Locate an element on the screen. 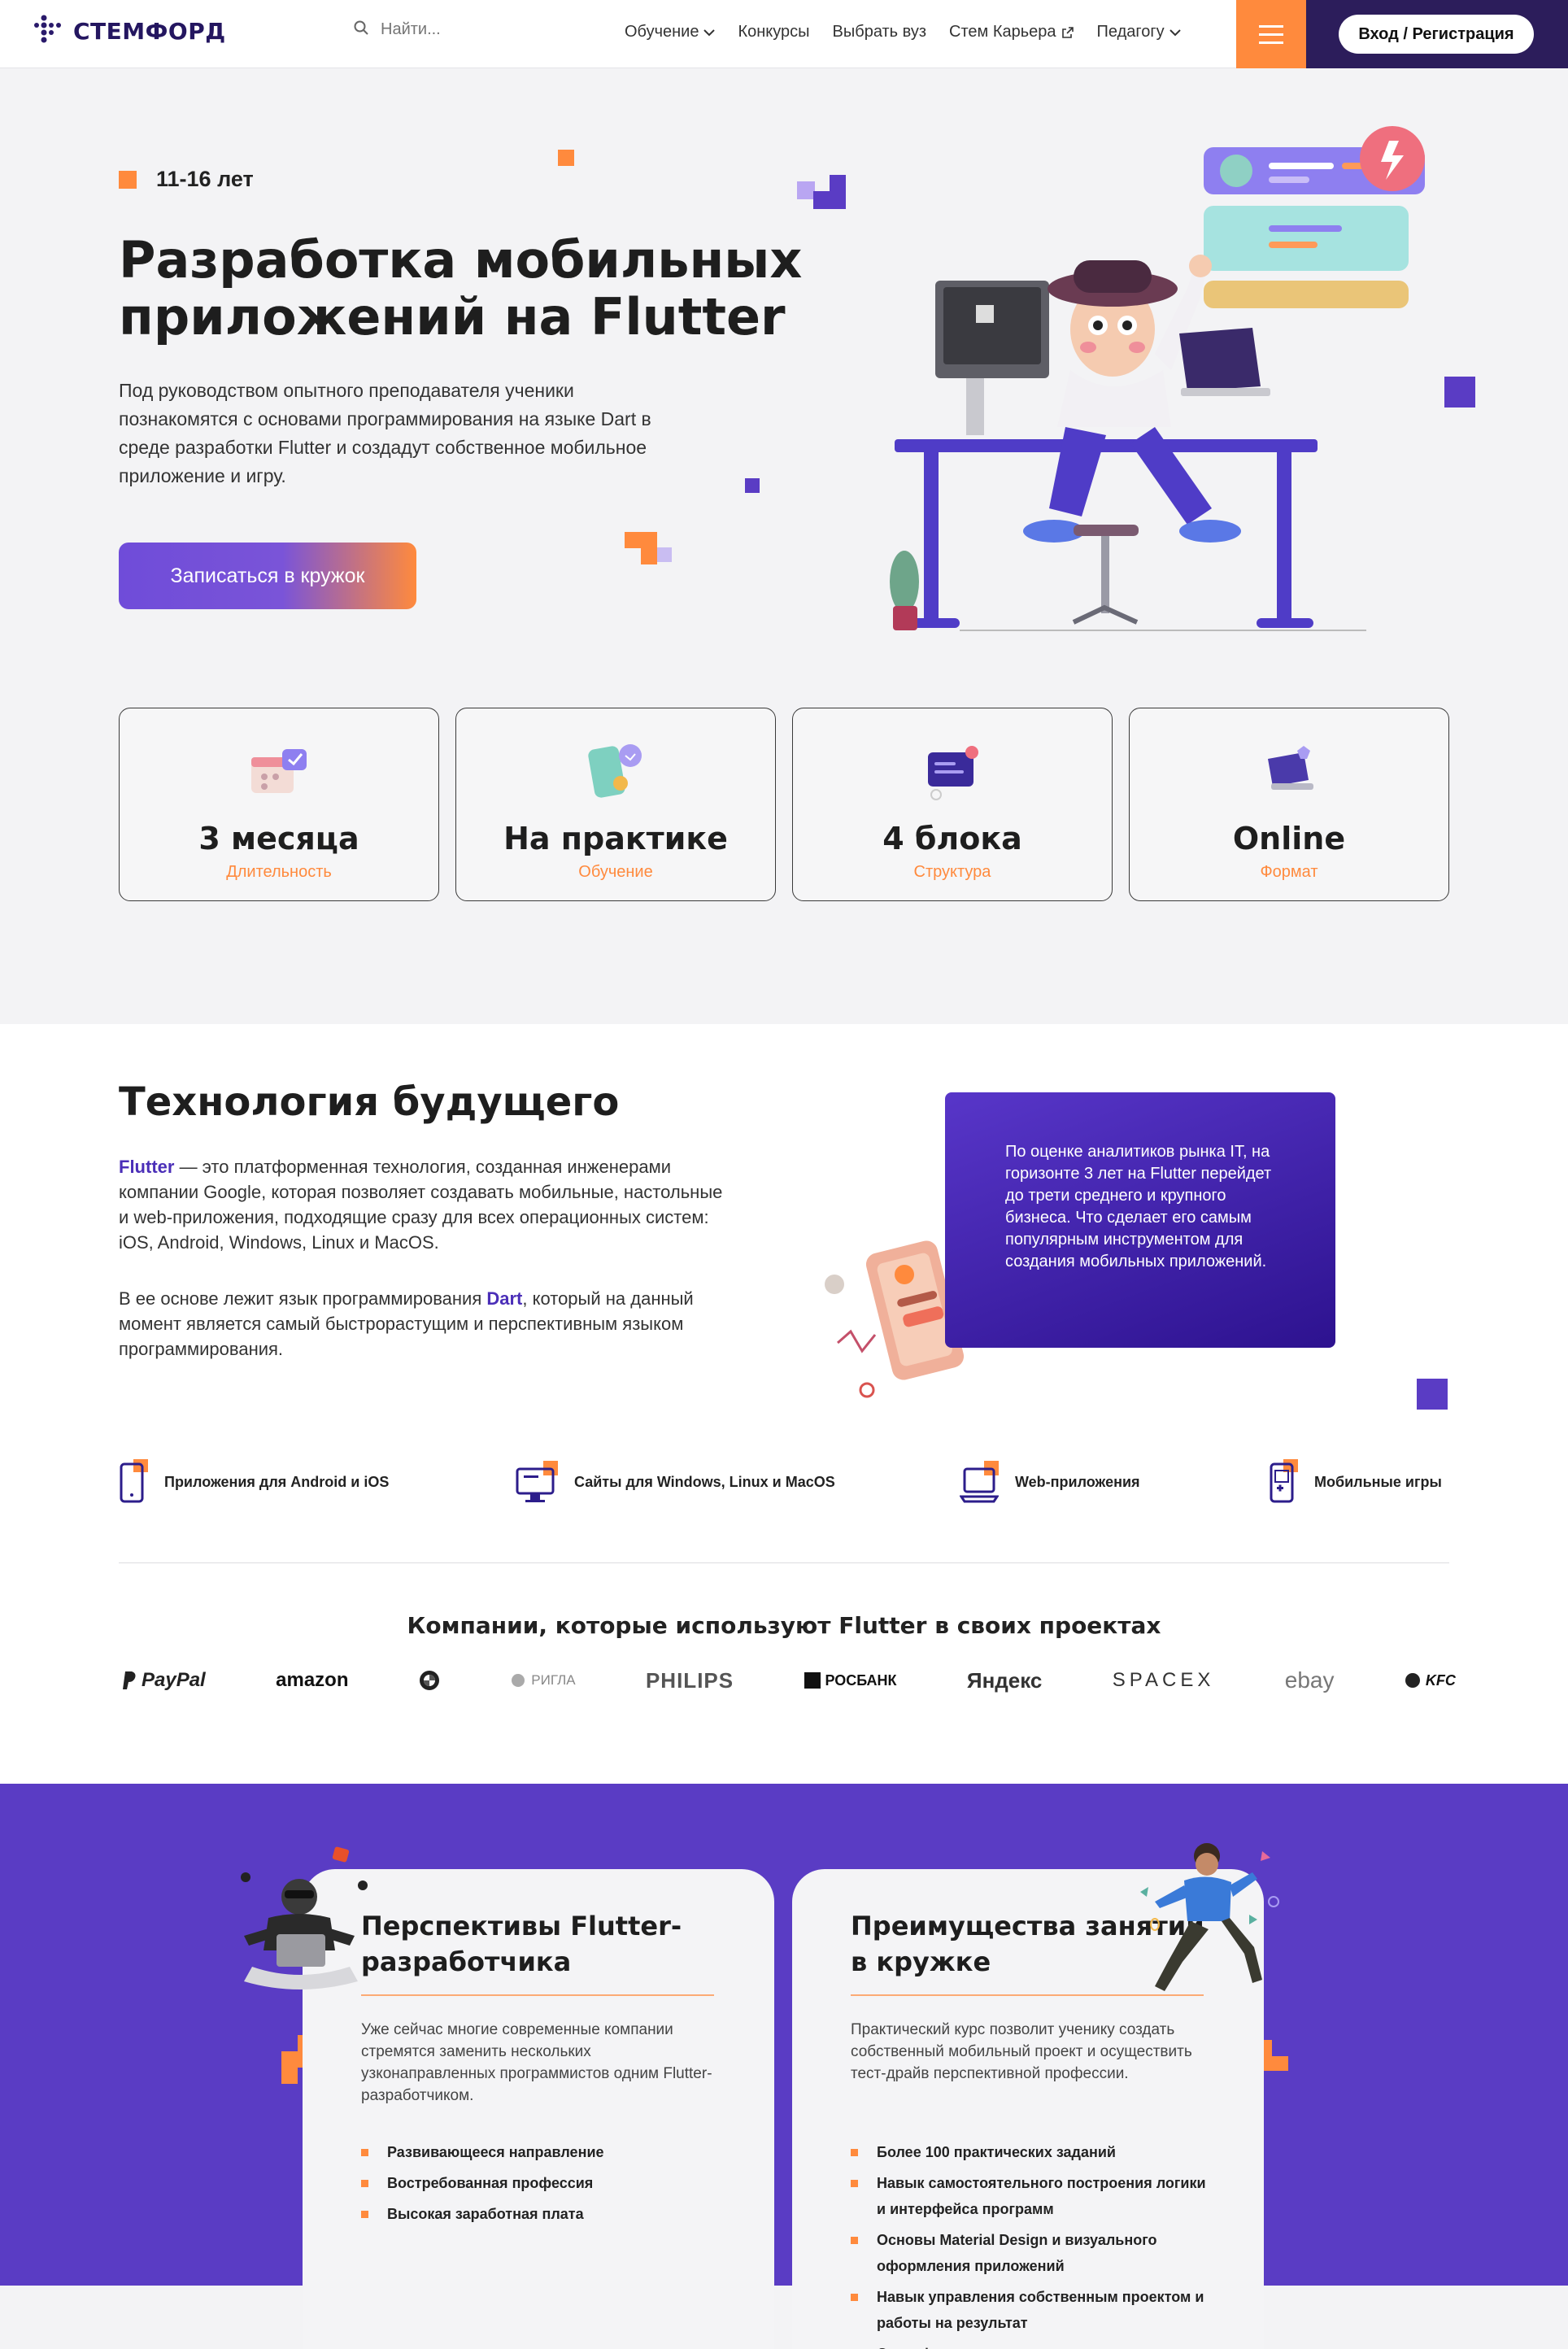 This screenshot has height=2349, width=1568. rosbank-logo: РОСБАНК is located at coordinates (850, 1680).